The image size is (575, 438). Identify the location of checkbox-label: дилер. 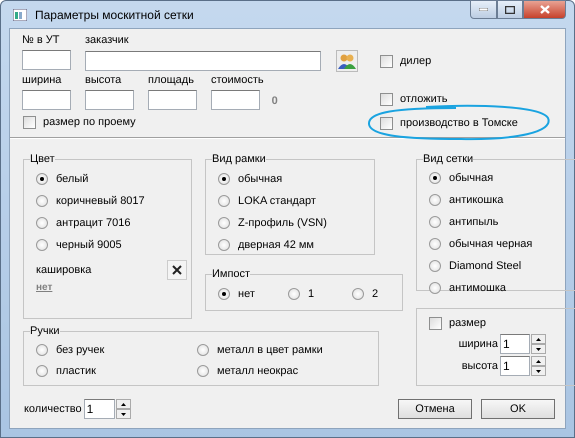
(416, 61).